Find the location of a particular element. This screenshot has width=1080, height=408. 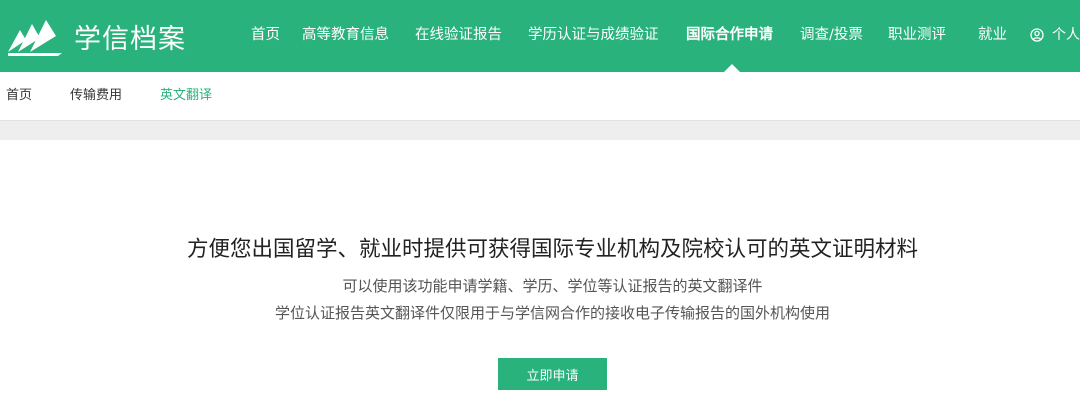

user-circle-icon is located at coordinates (1037, 35).